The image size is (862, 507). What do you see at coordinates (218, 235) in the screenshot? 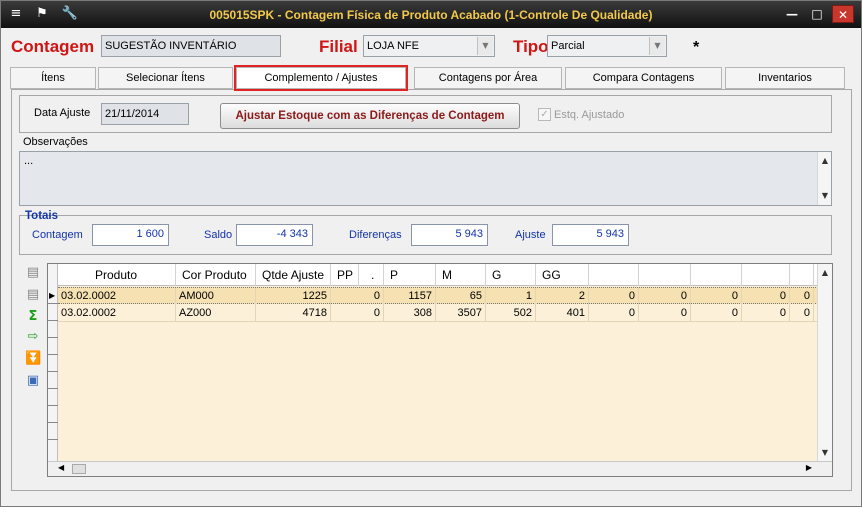
I see `tot-saldo-label: Saldo` at bounding box center [218, 235].